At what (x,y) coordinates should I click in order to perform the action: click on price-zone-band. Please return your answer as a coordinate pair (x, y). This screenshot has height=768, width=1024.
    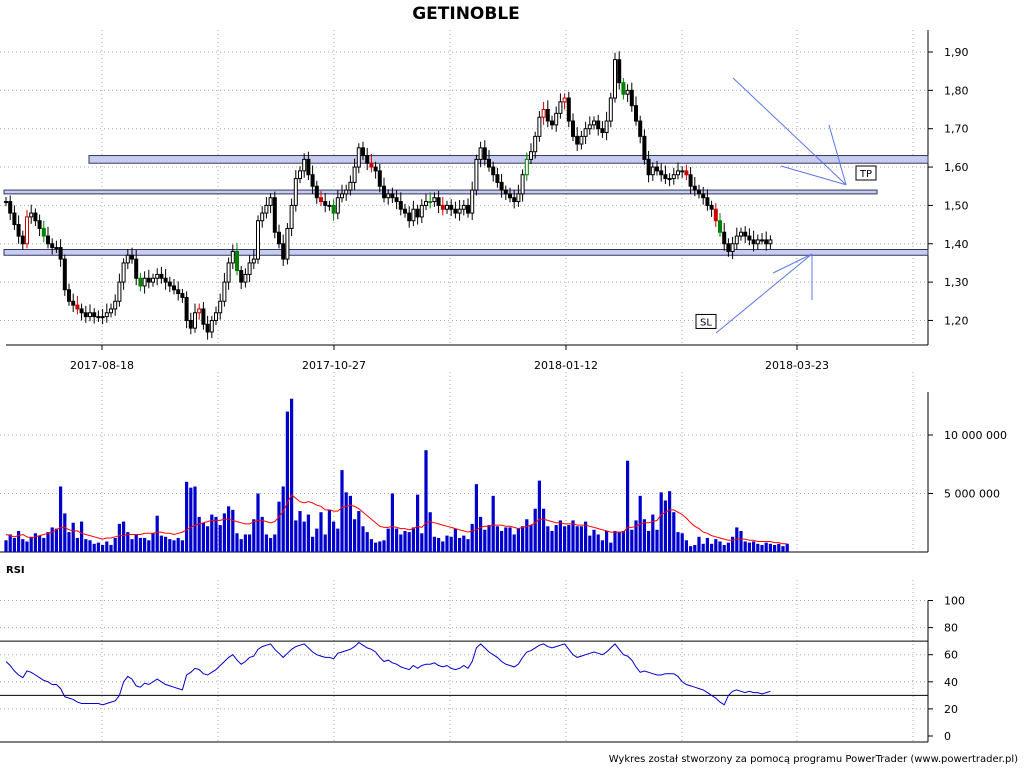
    Looking at the image, I should click on (466, 252).